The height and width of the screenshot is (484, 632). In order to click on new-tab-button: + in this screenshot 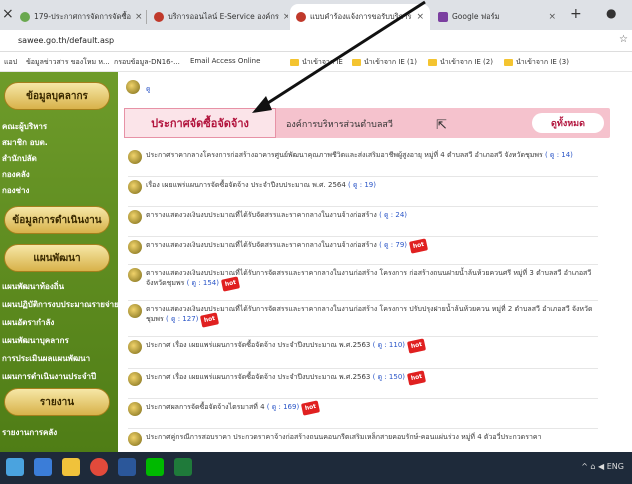, I will do `click(576, 14)`.